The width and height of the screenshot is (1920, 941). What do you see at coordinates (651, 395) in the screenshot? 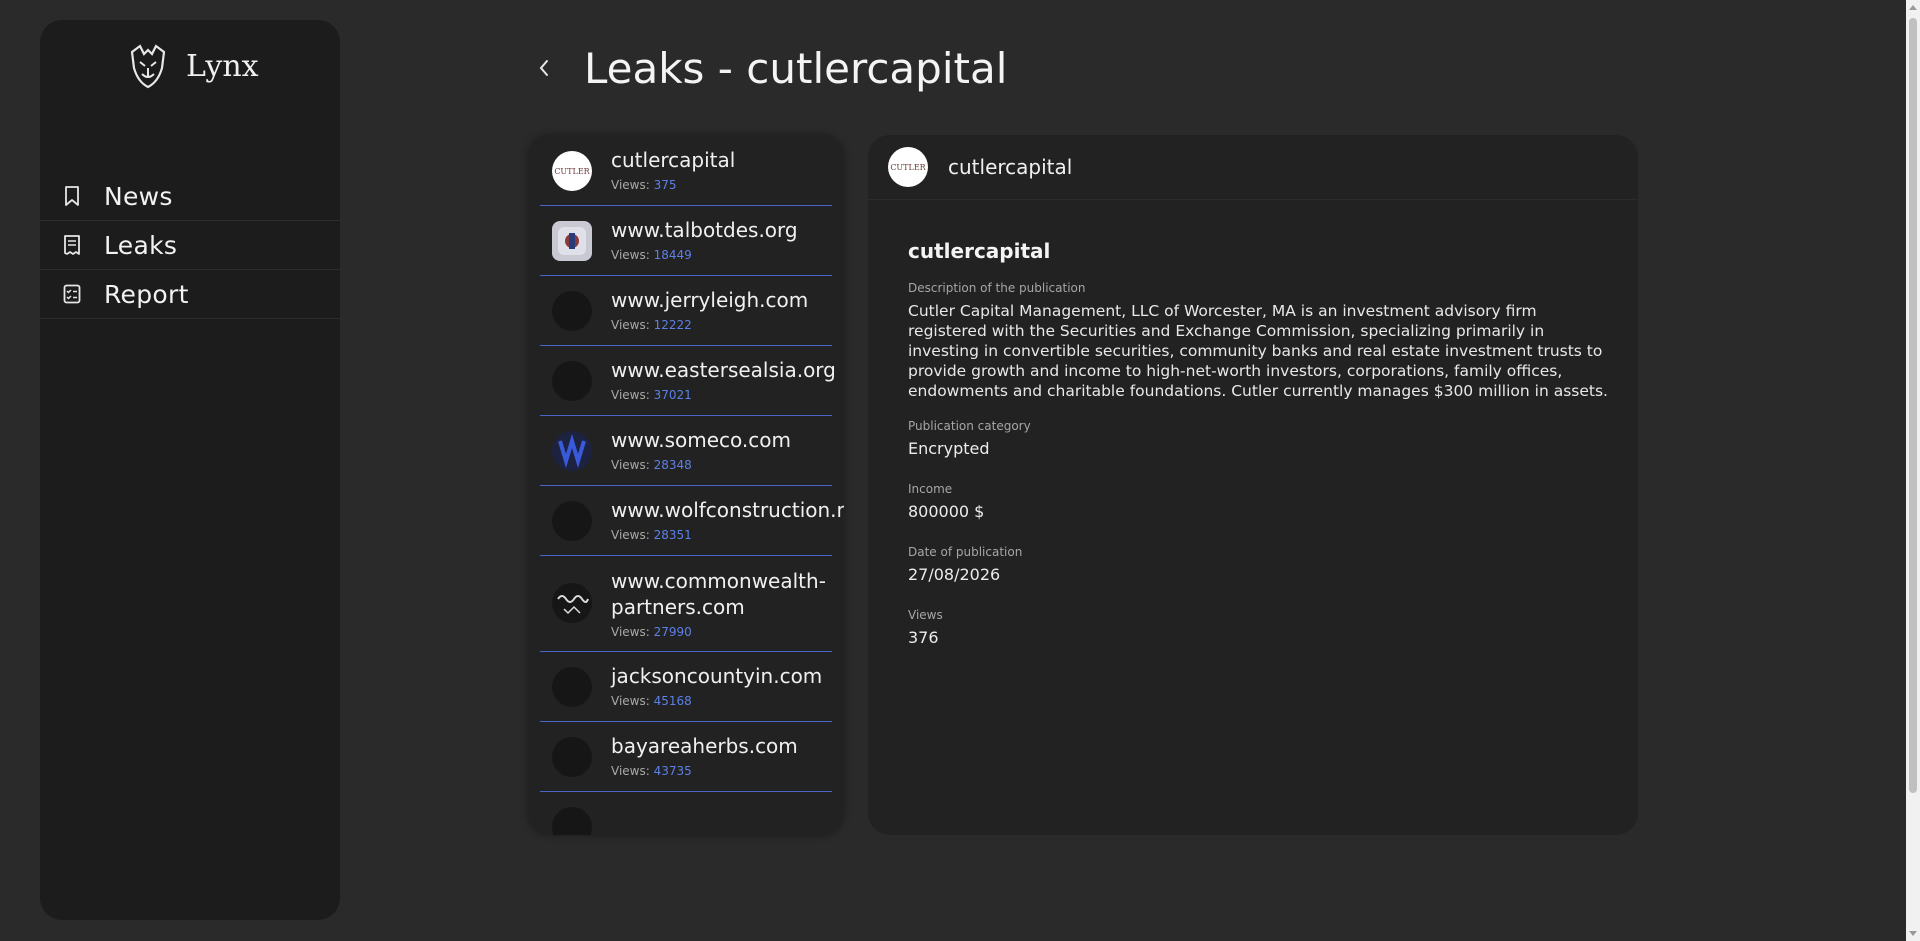
I see `leak-views: Views: 37021` at bounding box center [651, 395].